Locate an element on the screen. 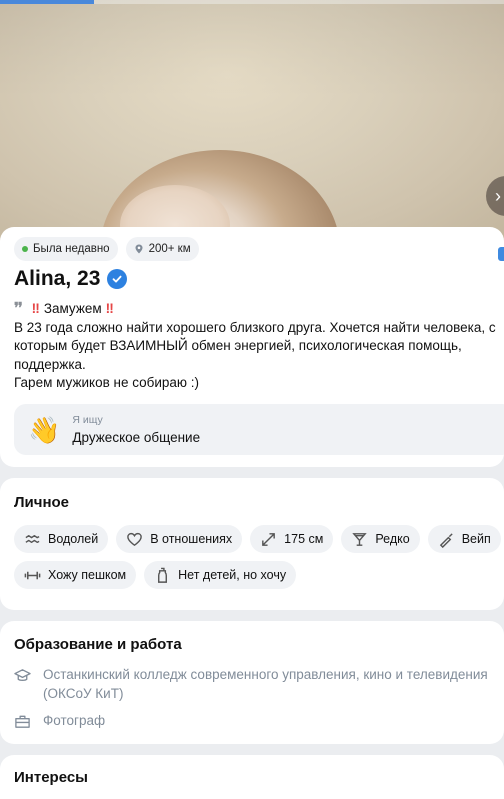  baby-bottle-icon is located at coordinates (163, 575).